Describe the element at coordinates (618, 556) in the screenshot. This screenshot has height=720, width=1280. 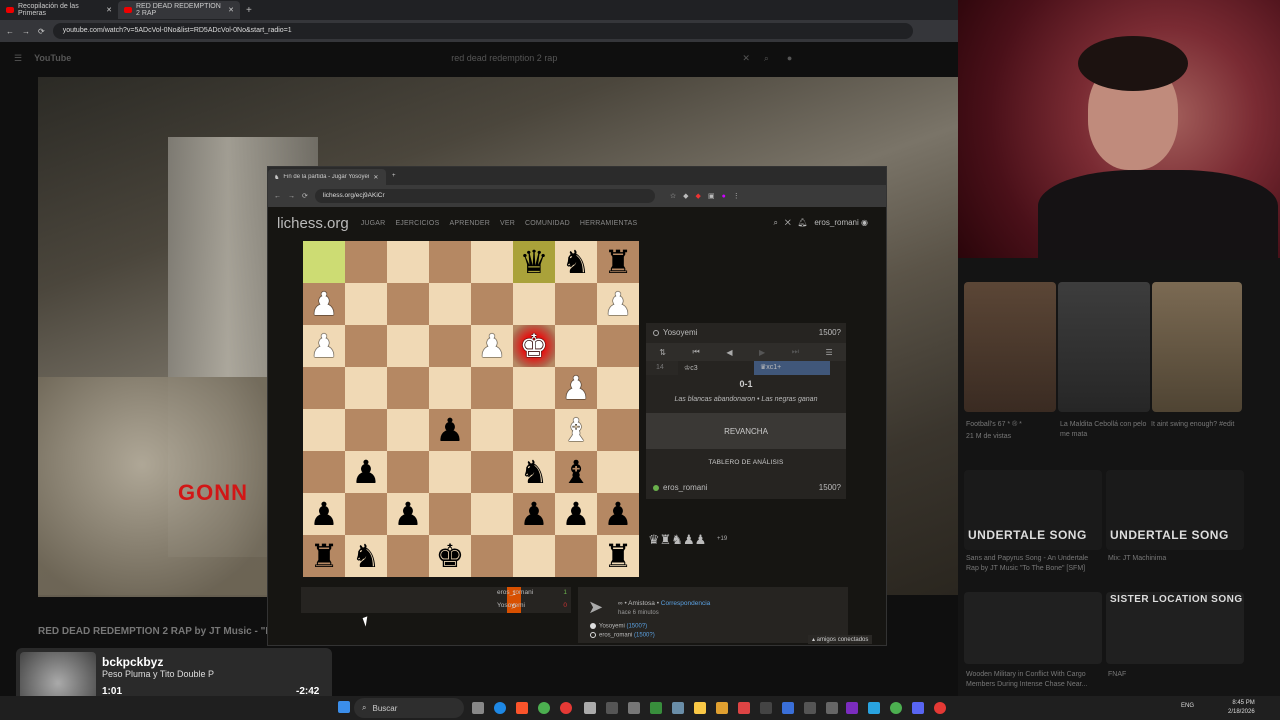
I see `square-h1: ♜` at that location.